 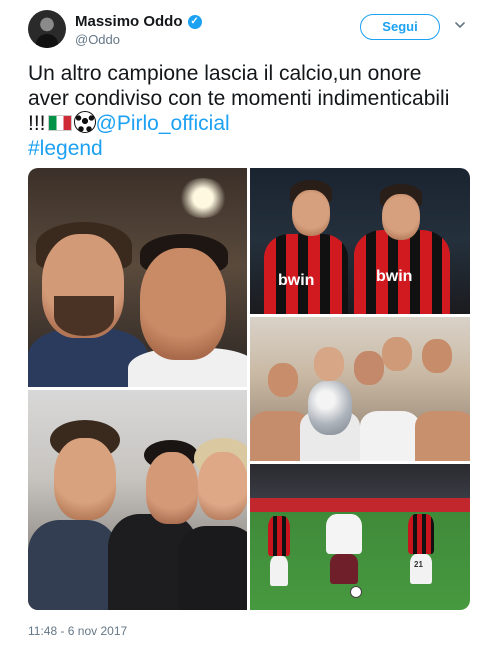 I want to click on verified-badge-icon: ✓, so click(x=194, y=21).